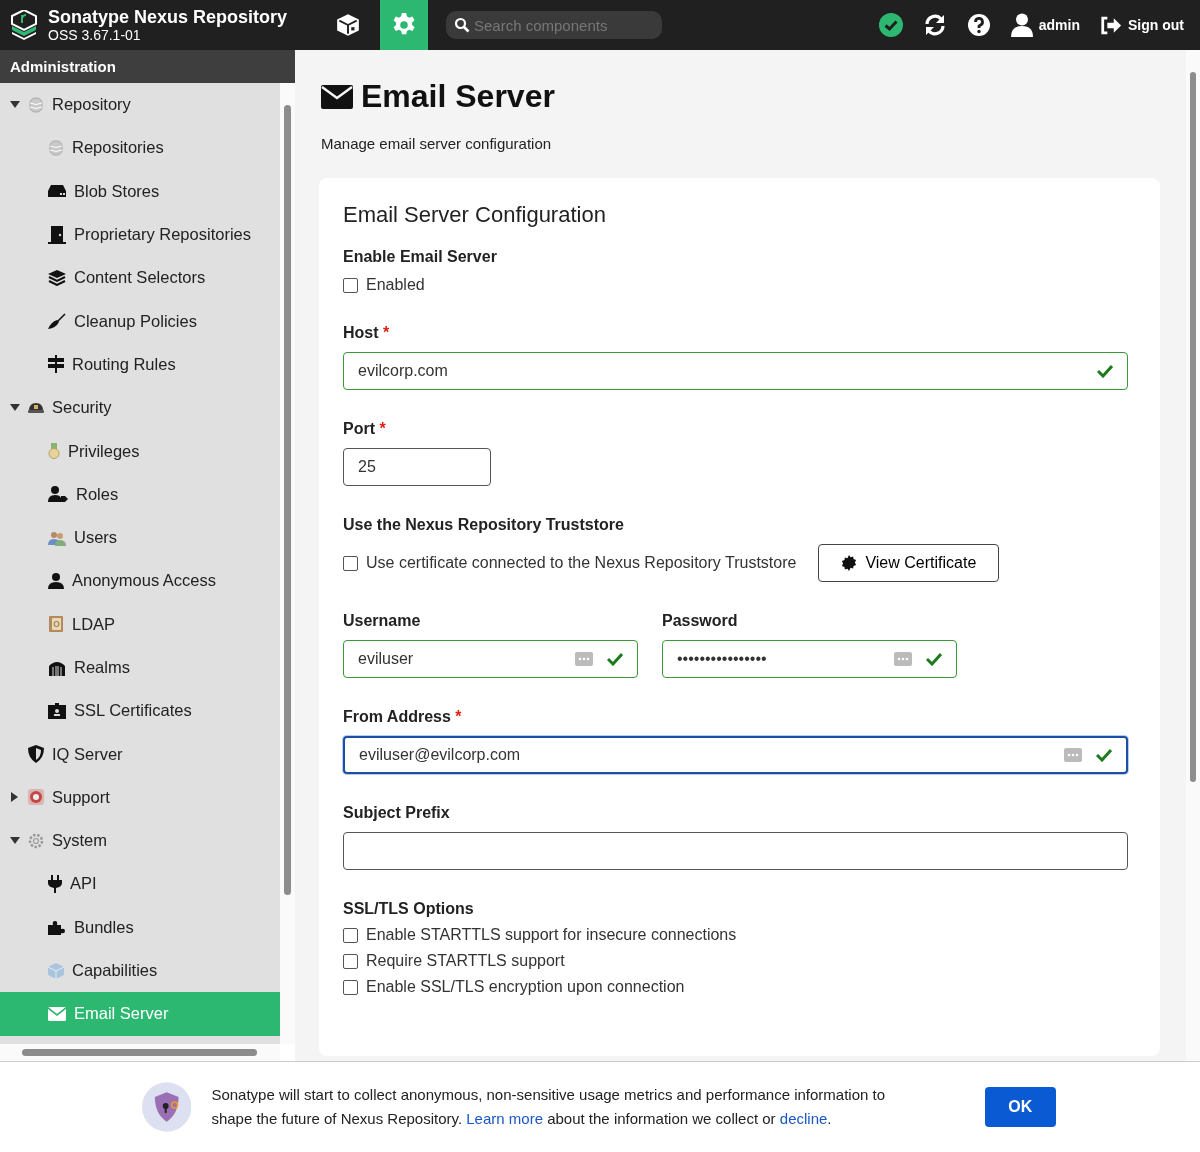 This screenshot has width=1200, height=1152. Describe the element at coordinates (147, 66) in the screenshot. I see `sidebar-header: Administration` at that location.